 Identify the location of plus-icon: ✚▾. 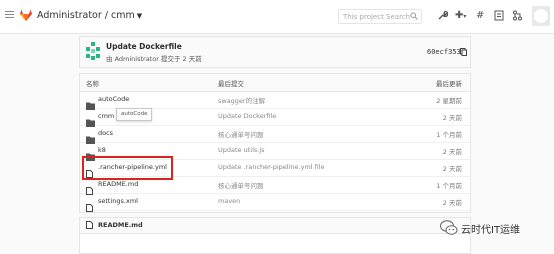
(460, 16).